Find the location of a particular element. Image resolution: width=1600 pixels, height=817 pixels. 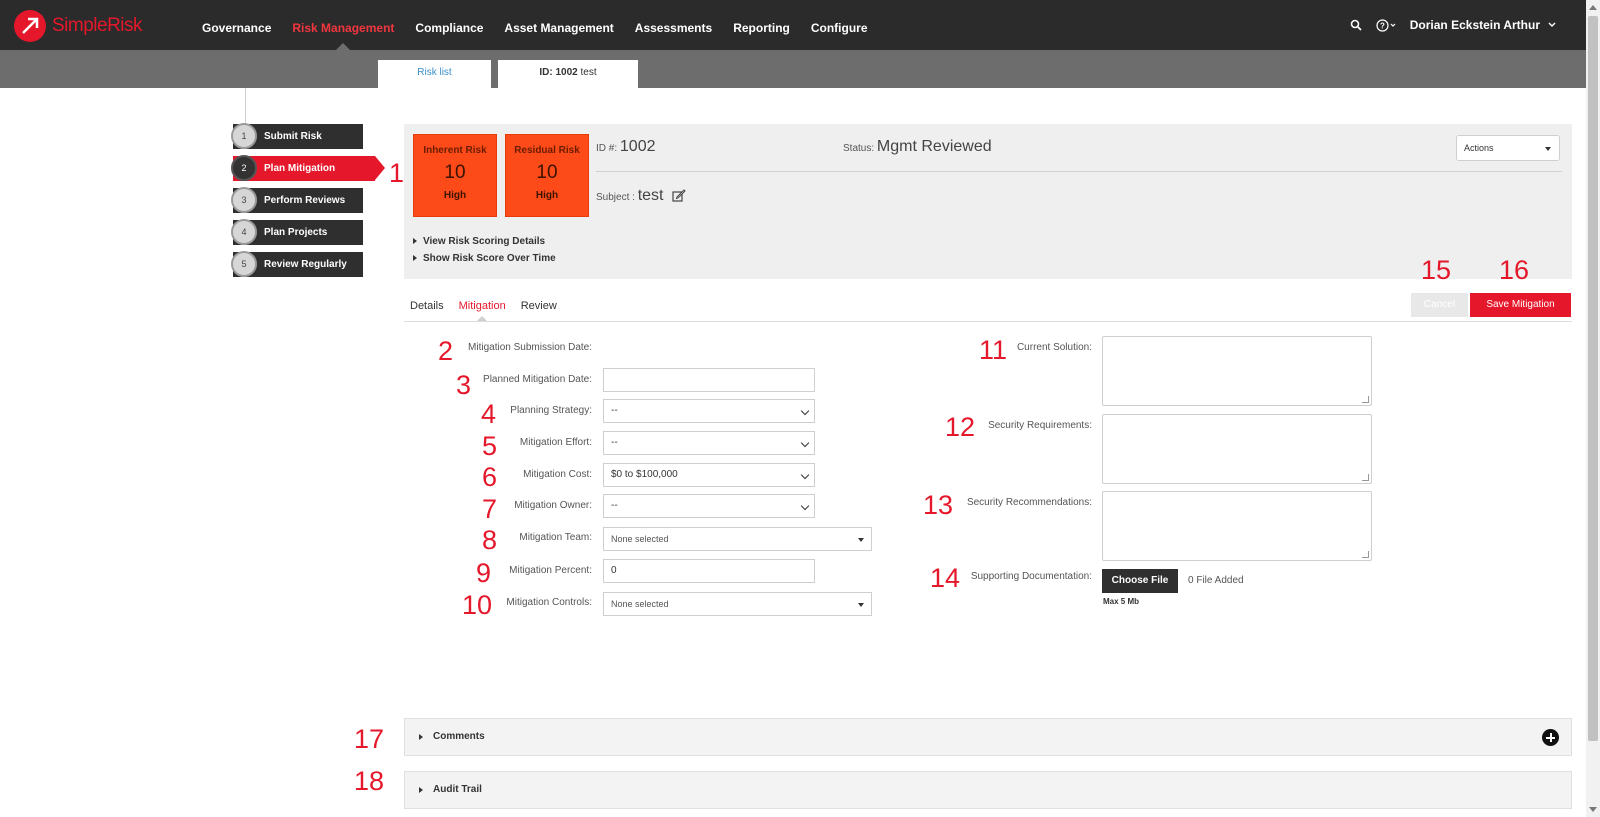

logo-text: SimpleRisk is located at coordinates (97, 25).